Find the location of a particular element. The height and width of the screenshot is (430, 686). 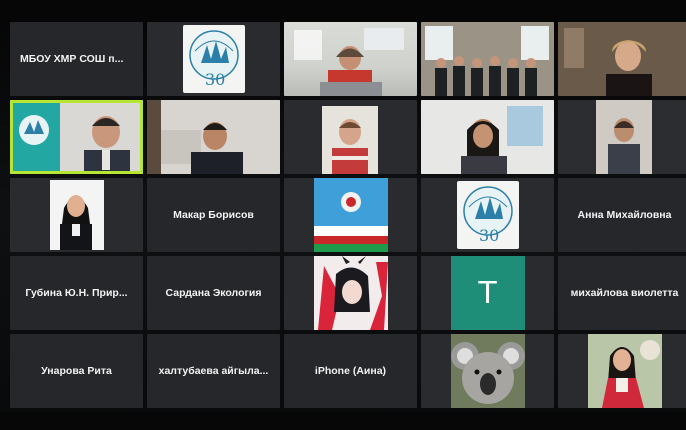

participant-tile-logo-1: 30 is located at coordinates (213, 59).